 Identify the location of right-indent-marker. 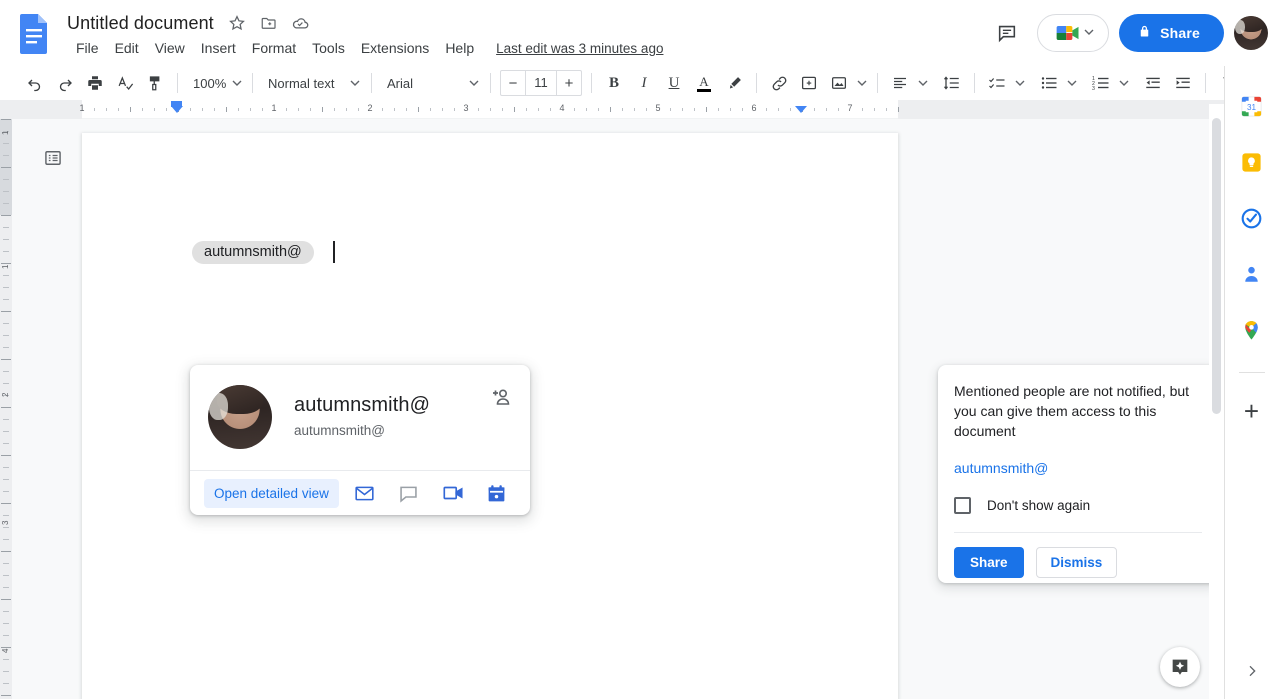
(801, 109).